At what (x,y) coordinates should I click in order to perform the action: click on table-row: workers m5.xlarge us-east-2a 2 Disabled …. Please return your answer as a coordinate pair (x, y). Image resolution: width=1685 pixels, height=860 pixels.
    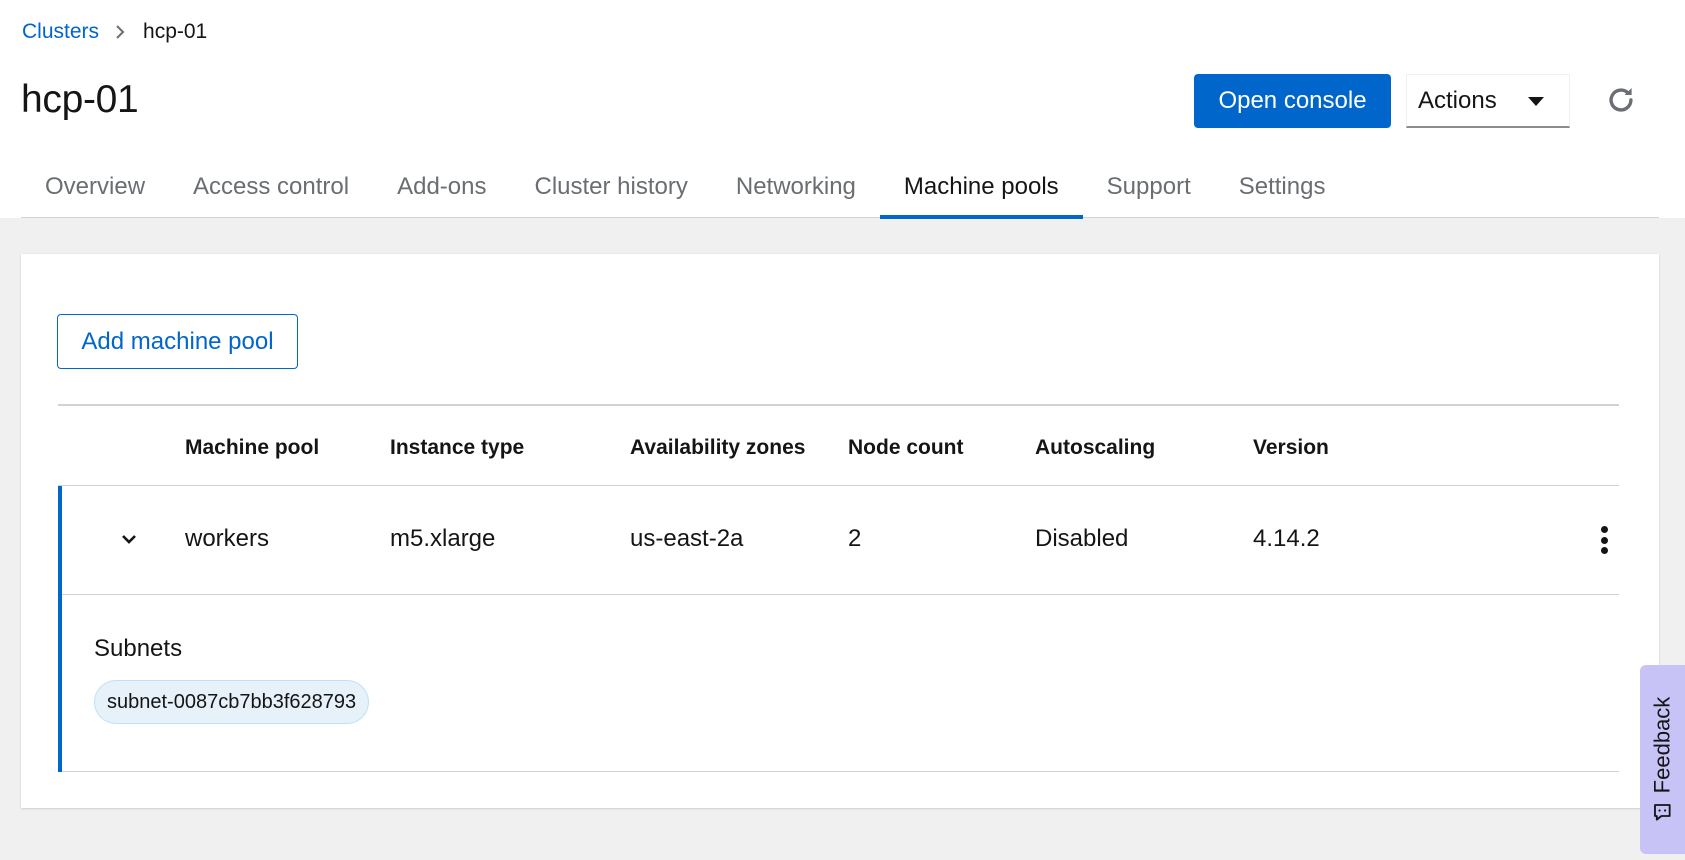
    Looking at the image, I should click on (840, 540).